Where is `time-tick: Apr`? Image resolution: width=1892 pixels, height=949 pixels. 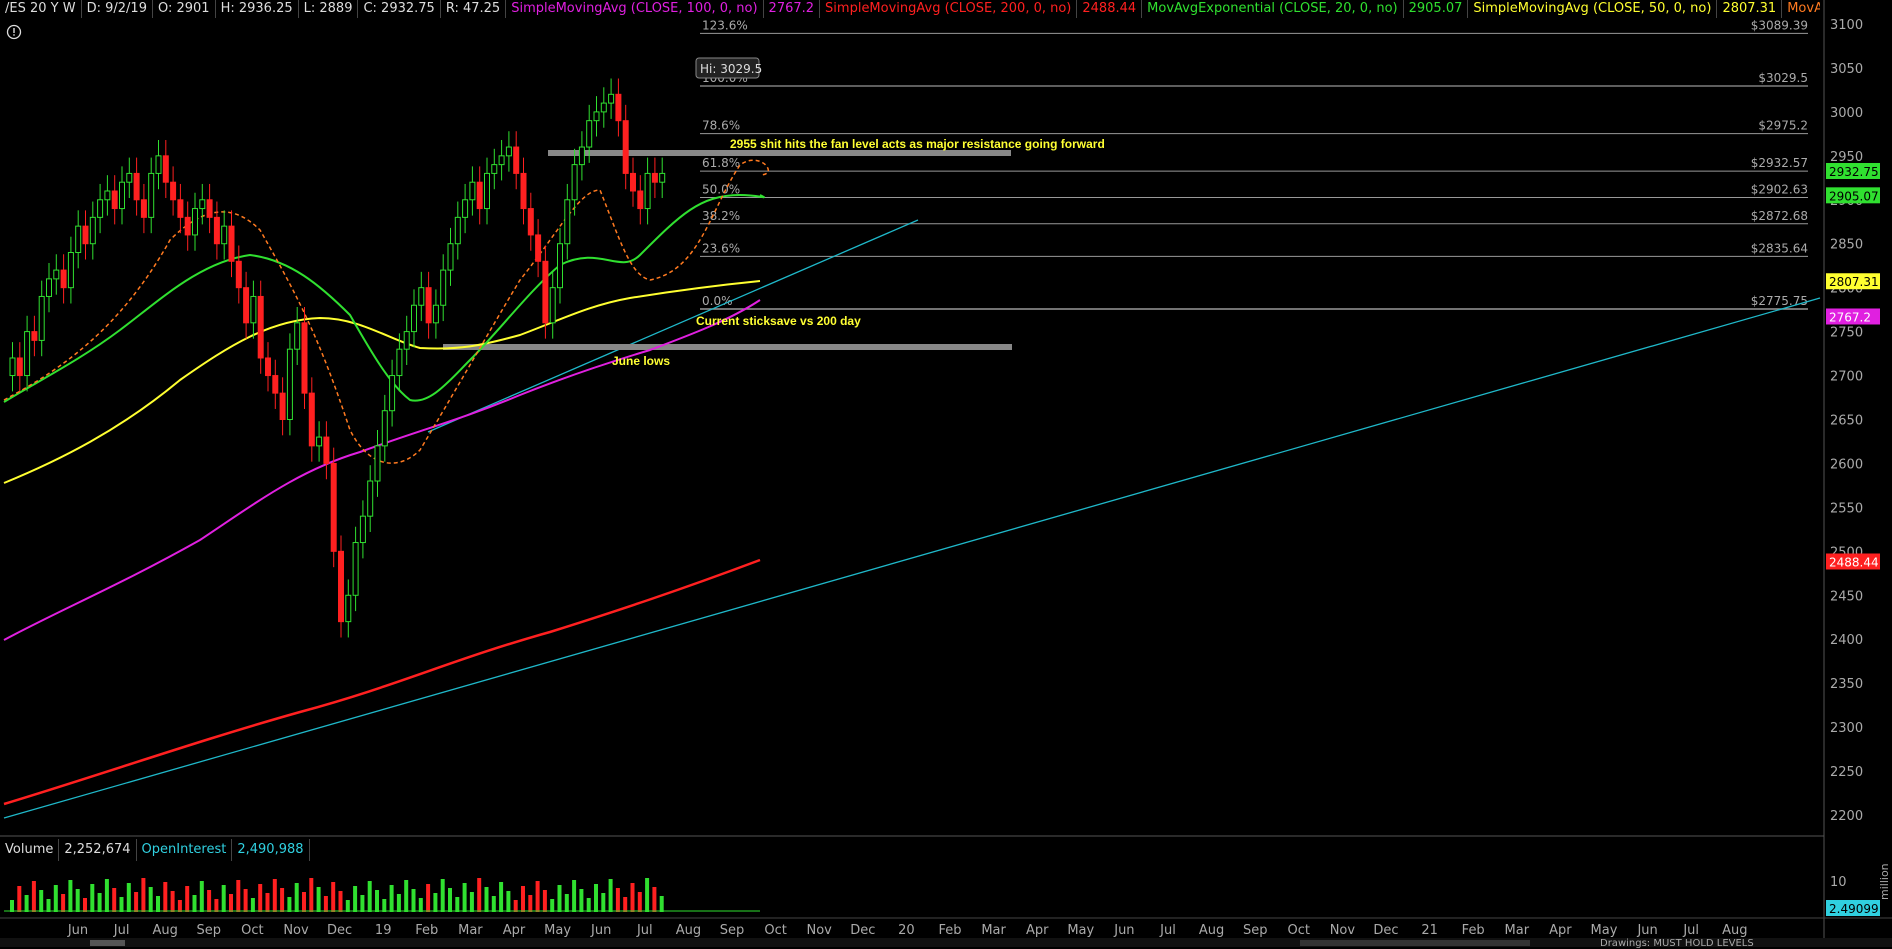
time-tick: Apr is located at coordinates (514, 930).